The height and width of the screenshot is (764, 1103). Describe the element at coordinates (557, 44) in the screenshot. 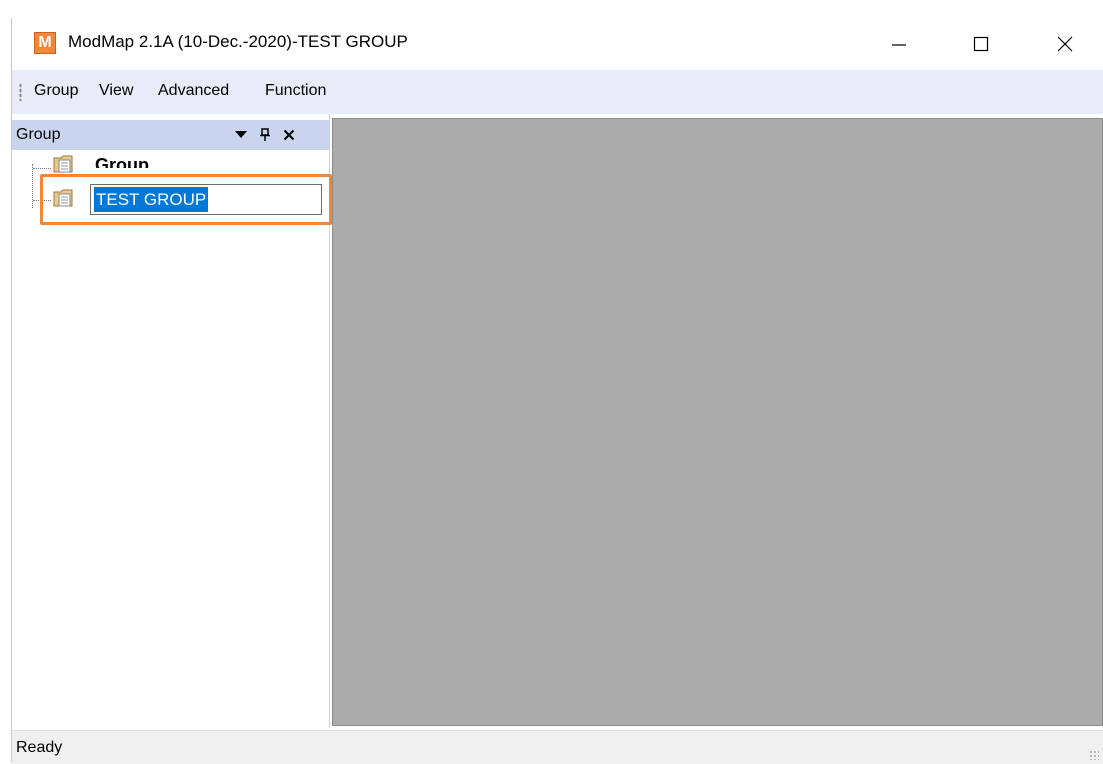

I see `title-bar: M ModMap 2.1A (10-Dec.-2020)-TEST GROUP` at that location.